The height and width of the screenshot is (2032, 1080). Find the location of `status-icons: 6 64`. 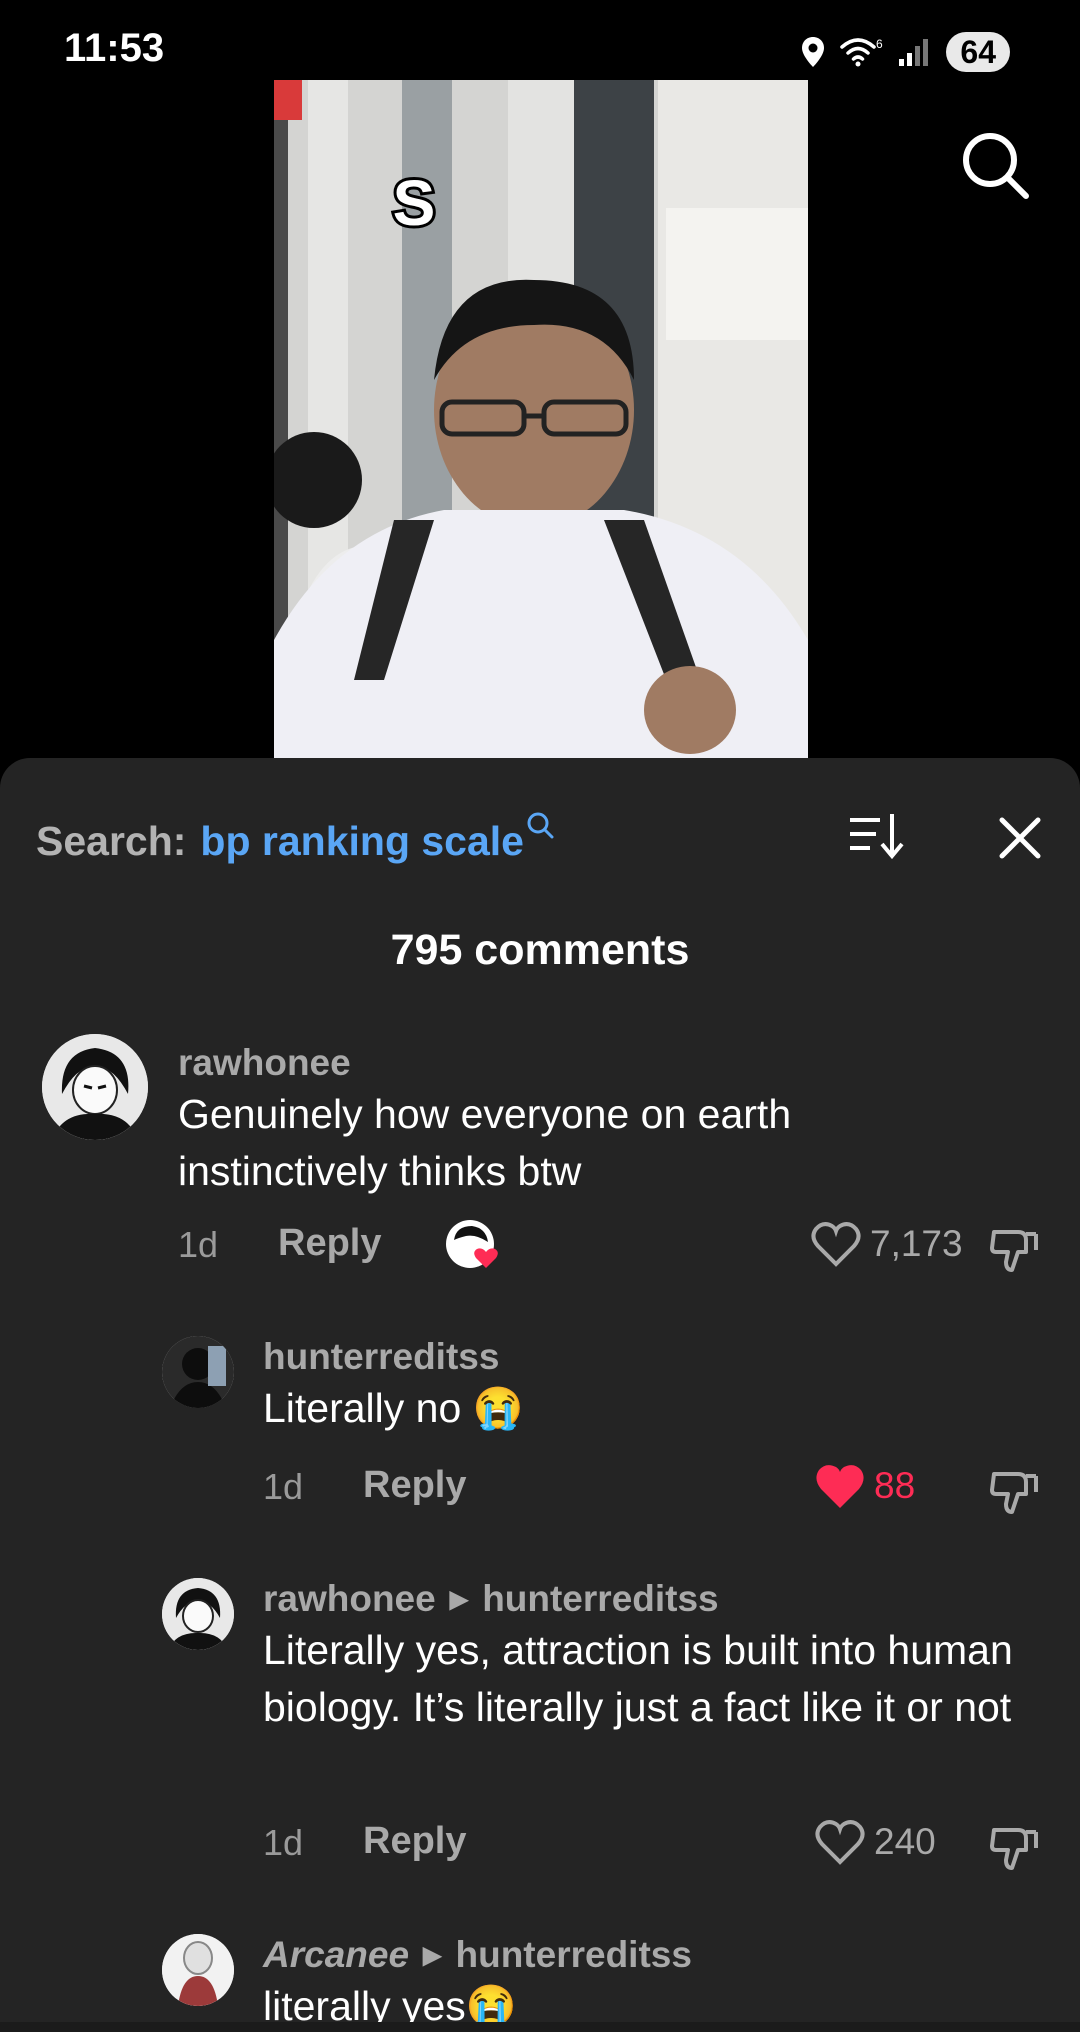

status-icons: 6 64 is located at coordinates (905, 52).